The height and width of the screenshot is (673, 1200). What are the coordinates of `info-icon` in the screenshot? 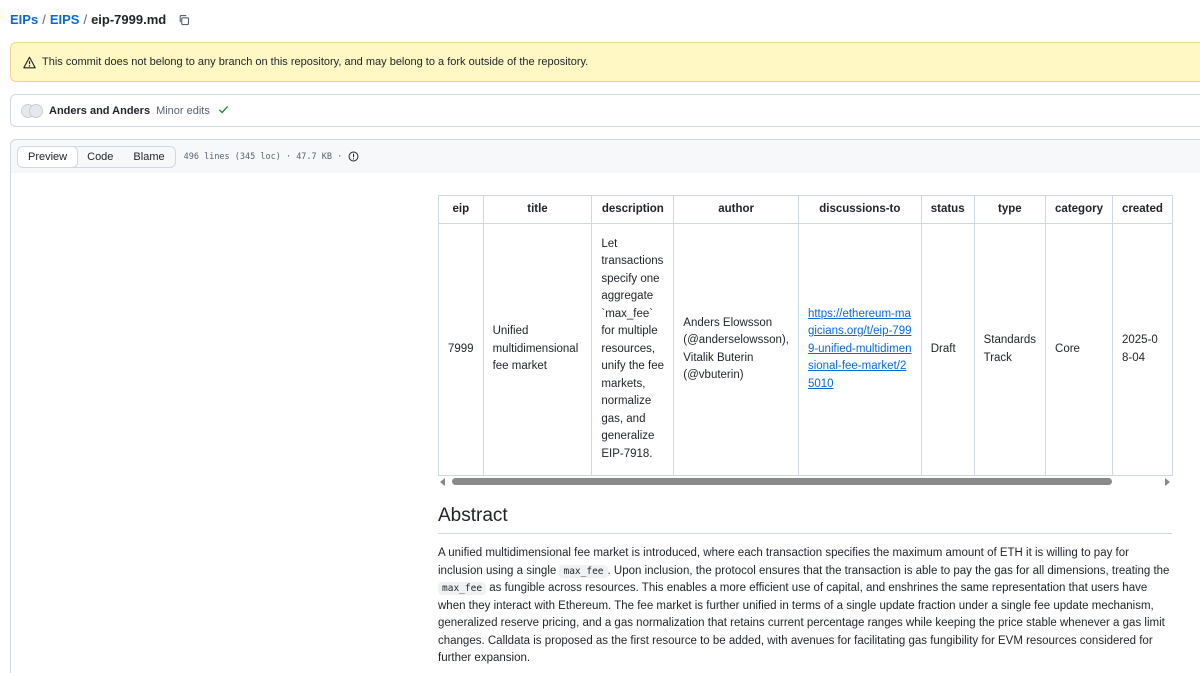 It's located at (353, 156).